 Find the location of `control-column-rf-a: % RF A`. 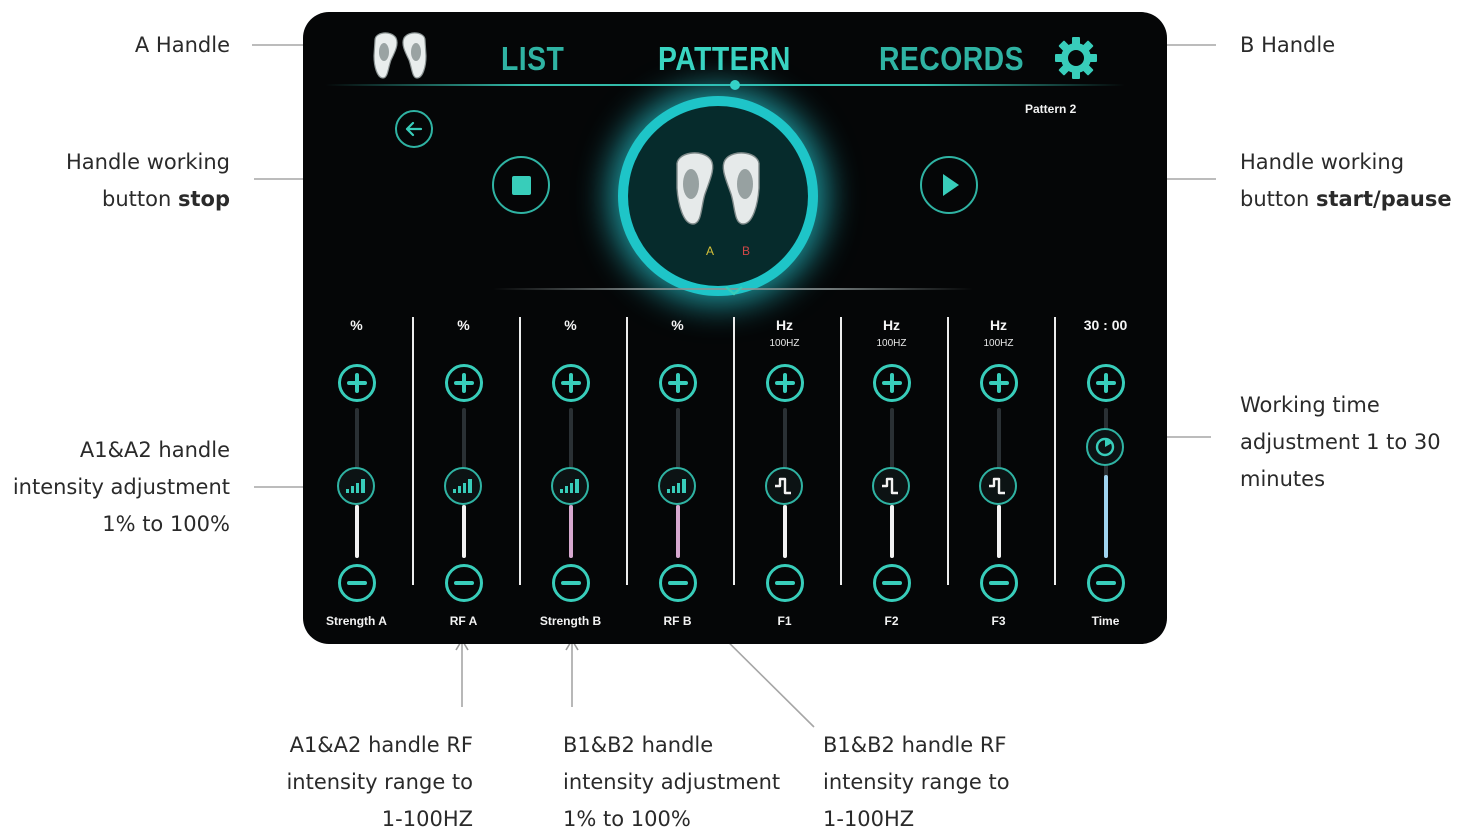

control-column-rf-a: % RF A is located at coordinates (463, 472).